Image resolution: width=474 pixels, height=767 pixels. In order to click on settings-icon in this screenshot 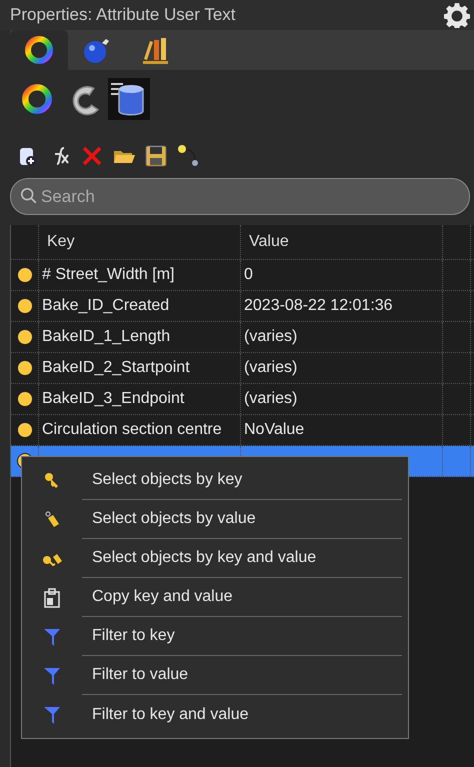, I will do `click(457, 15)`.